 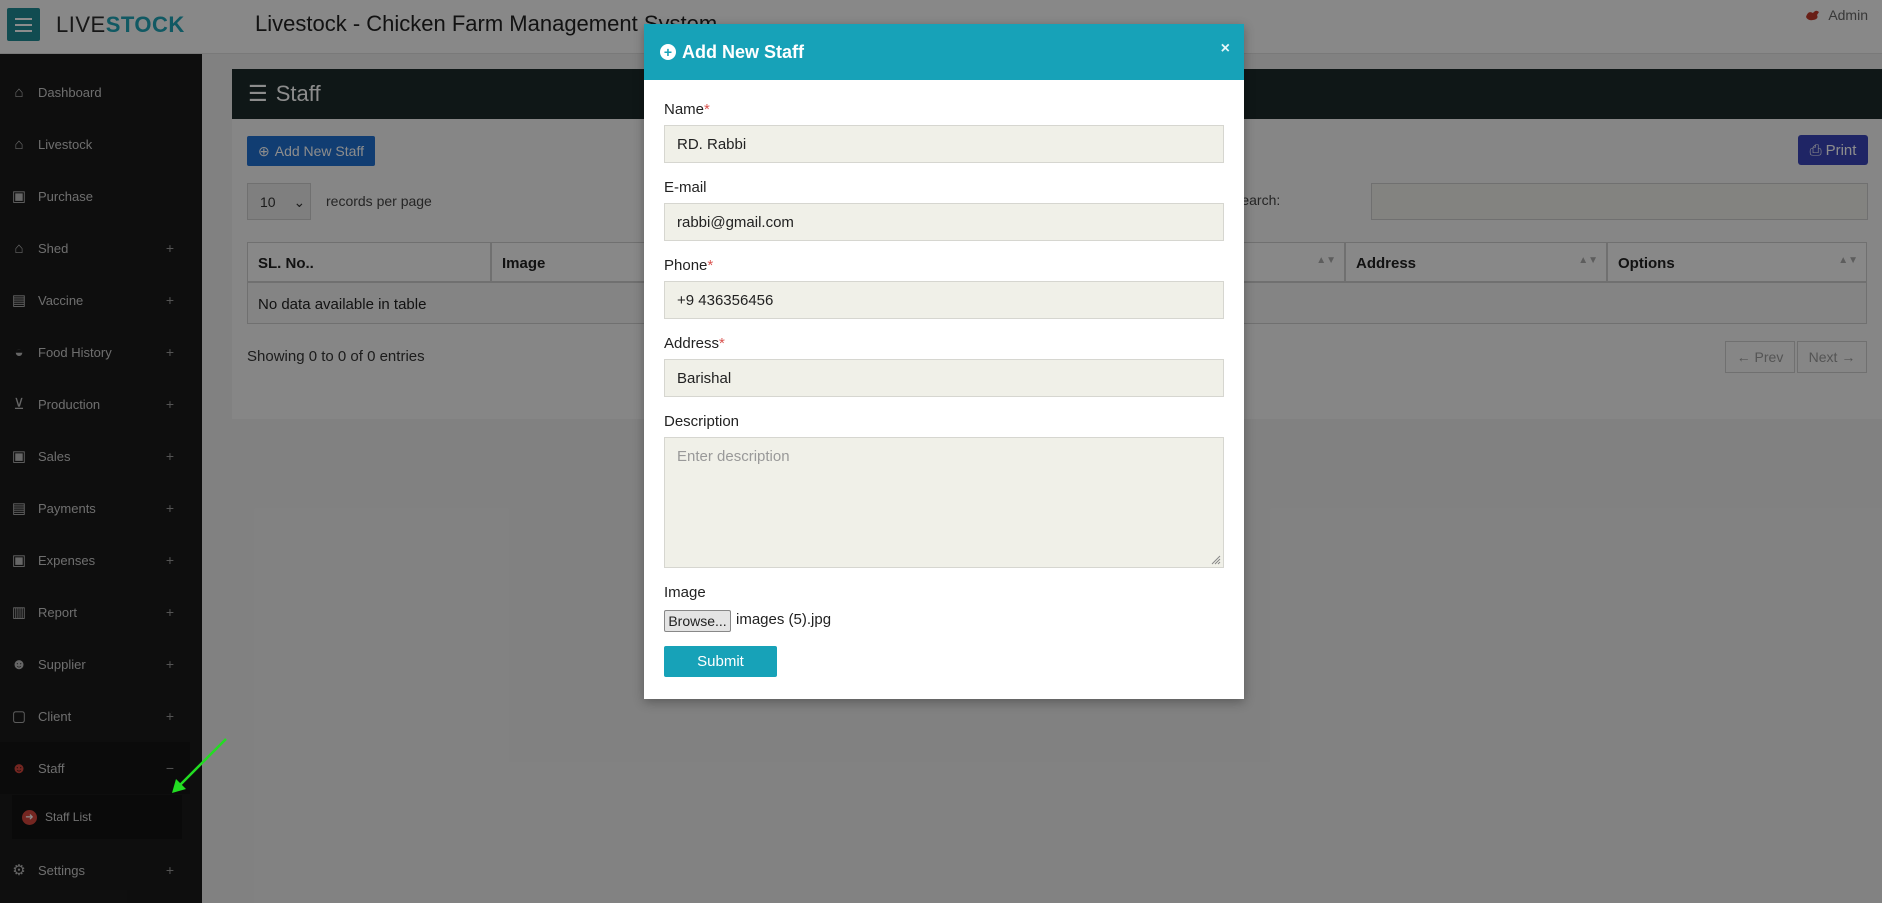 What do you see at coordinates (944, 222) in the screenshot?
I see `email-field: rabbi@gmail.com` at bounding box center [944, 222].